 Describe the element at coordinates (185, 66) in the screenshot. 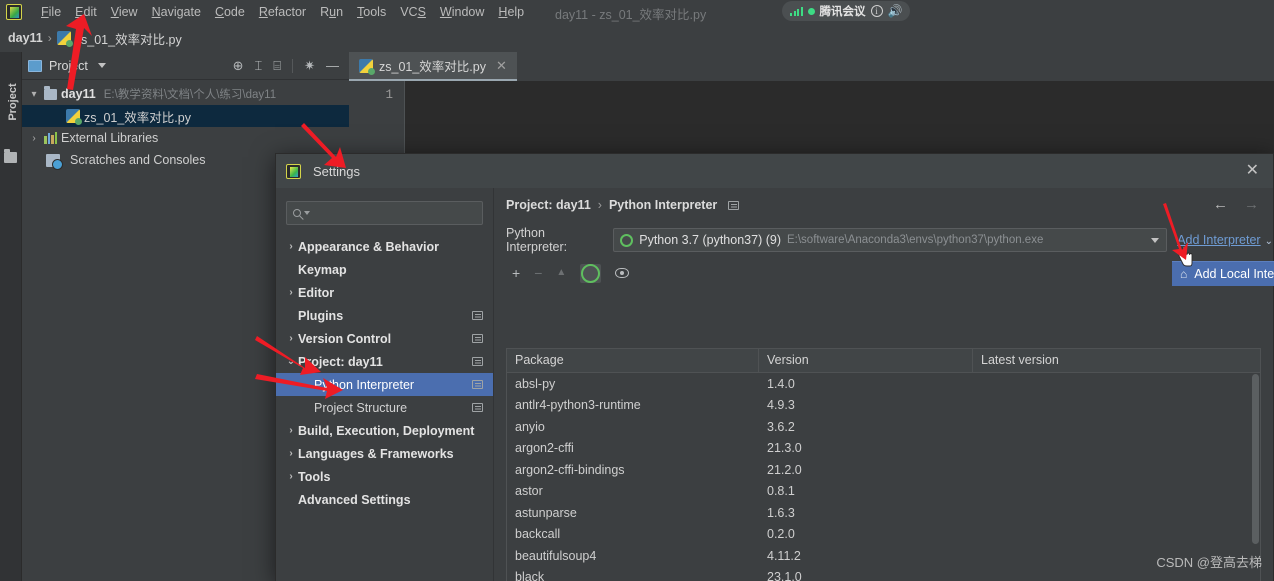

I see `project-panel-header: Project ⊕ ⌶ ⌸ ✷ —` at that location.